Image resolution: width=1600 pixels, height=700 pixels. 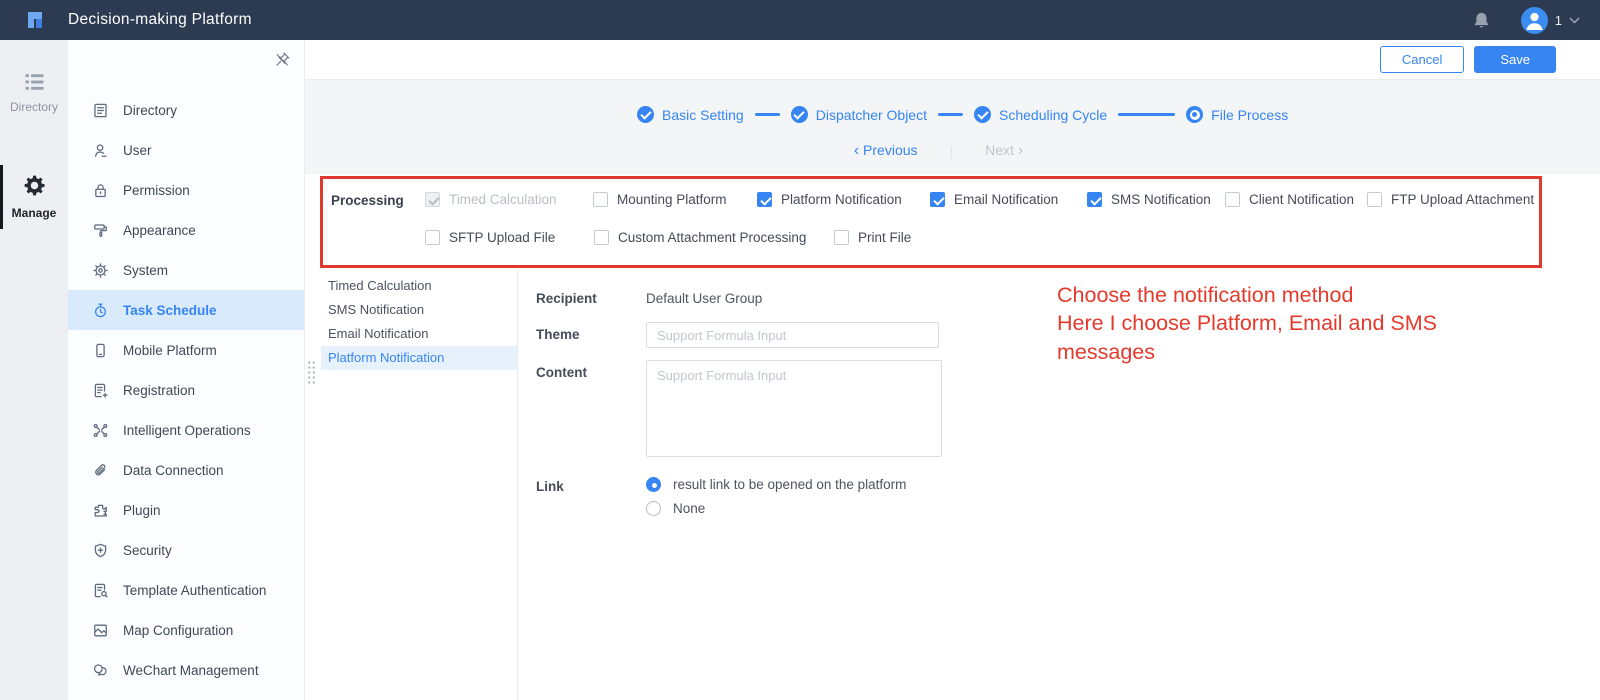 What do you see at coordinates (550, 486) in the screenshot?
I see `link-label: Link` at bounding box center [550, 486].